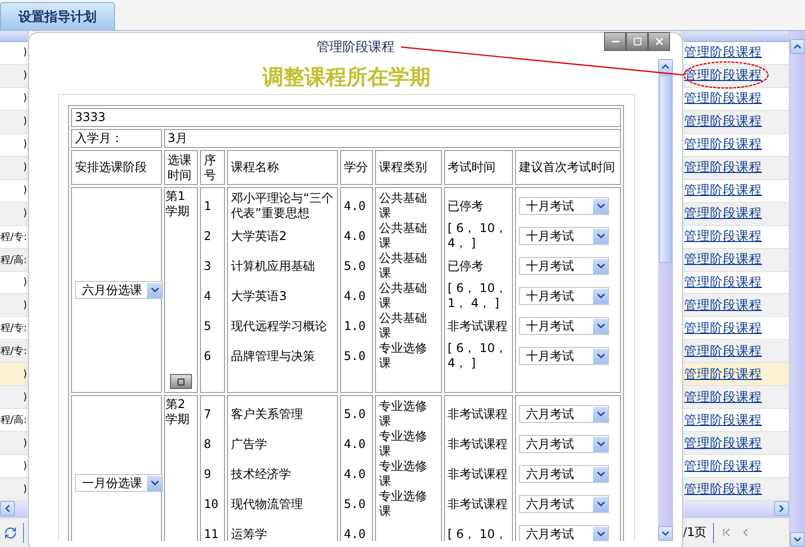 The height and width of the screenshot is (547, 805). Describe the element at coordinates (7, 508) in the screenshot. I see `scroll-left-button` at that location.